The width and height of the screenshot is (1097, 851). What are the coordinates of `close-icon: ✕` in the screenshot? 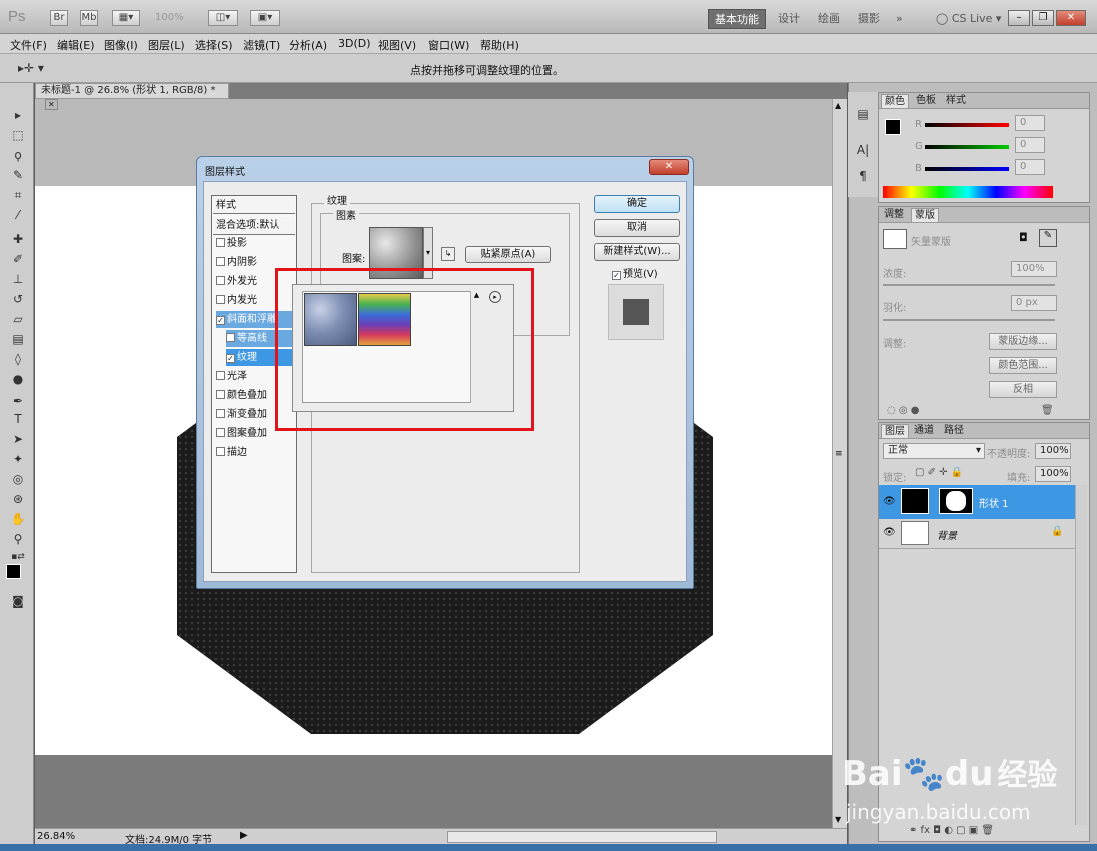 It's located at (1071, 18).